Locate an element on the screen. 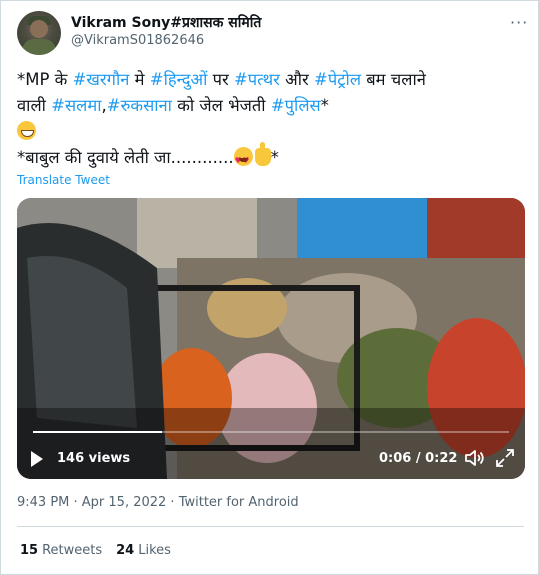 Image resolution: width=539 pixels, height=575 pixels. tweet-line-4-suffix: * is located at coordinates (274, 157).